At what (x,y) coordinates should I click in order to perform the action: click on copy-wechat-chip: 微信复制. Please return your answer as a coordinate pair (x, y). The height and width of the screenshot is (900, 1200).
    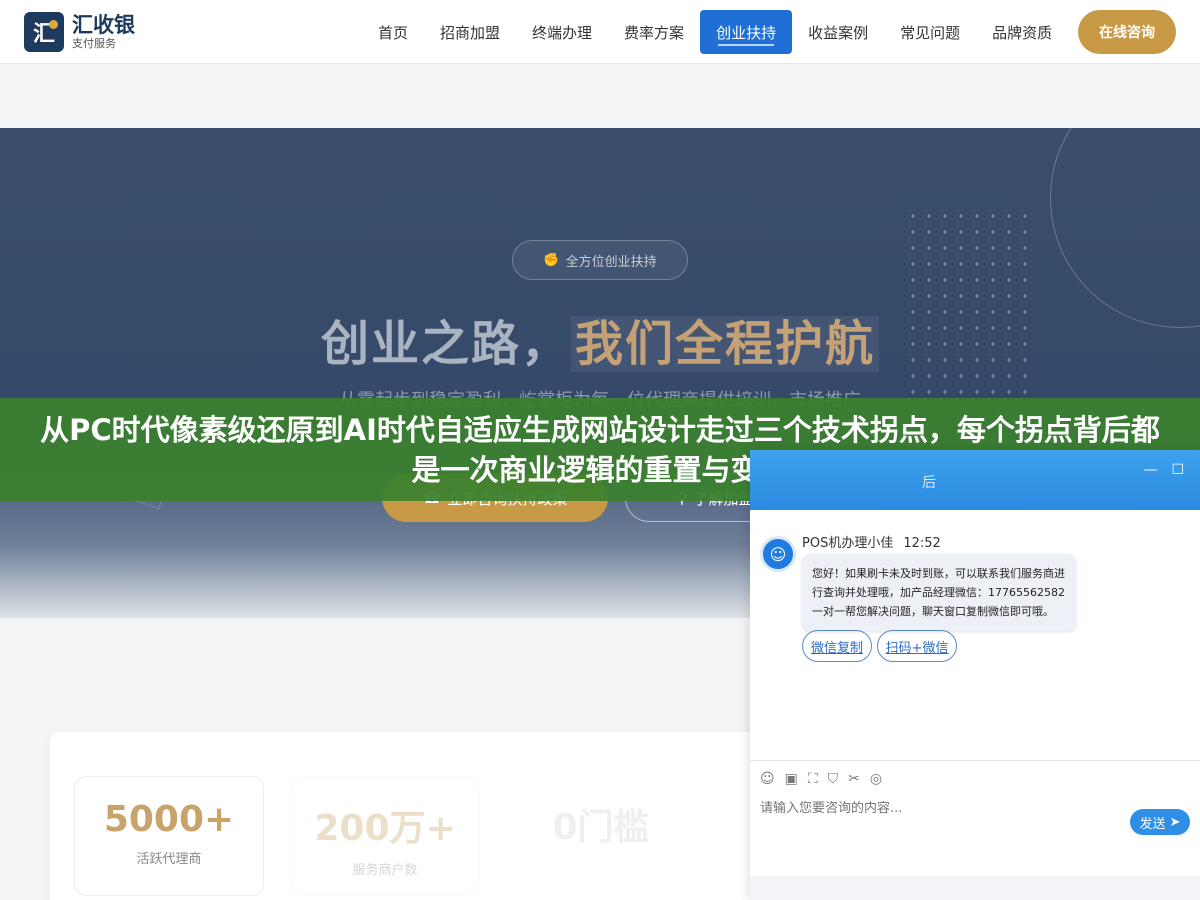
    Looking at the image, I should click on (837, 646).